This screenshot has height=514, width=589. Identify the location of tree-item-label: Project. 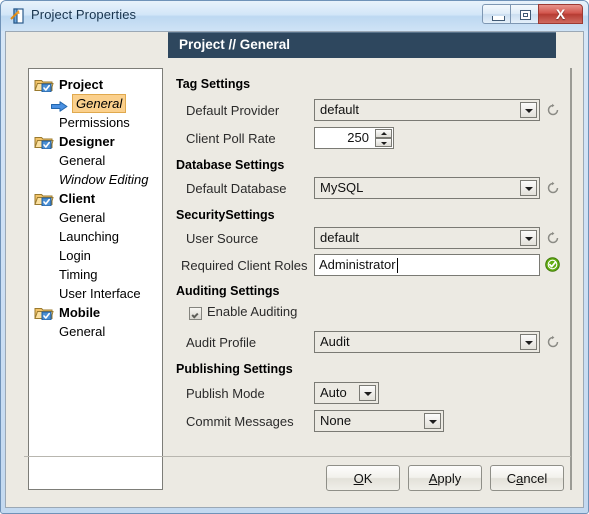
(81, 84).